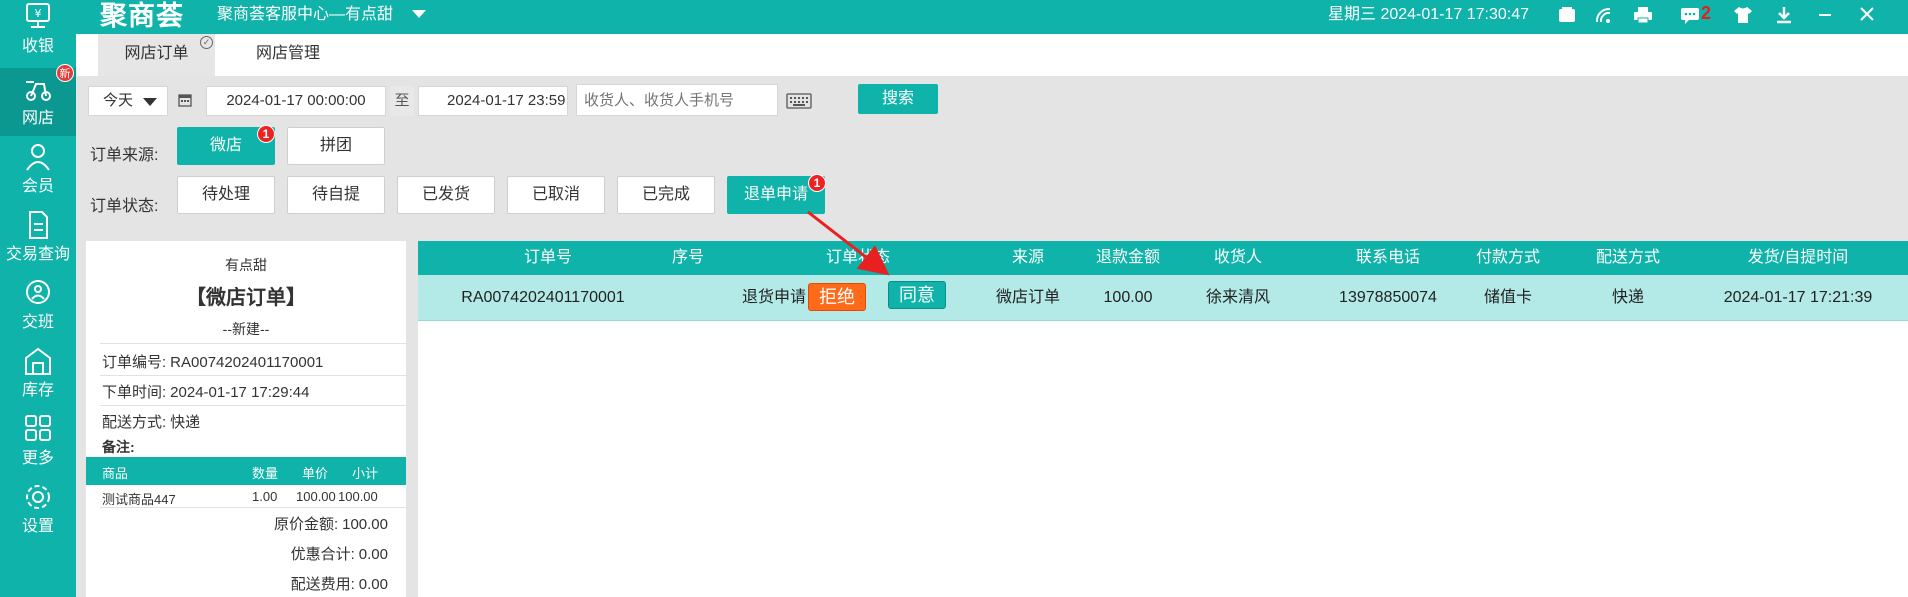 The image size is (1908, 597). What do you see at coordinates (213, 362) in the screenshot?
I see `receipt-order-no: 订单编号: RA0074202401170001` at bounding box center [213, 362].